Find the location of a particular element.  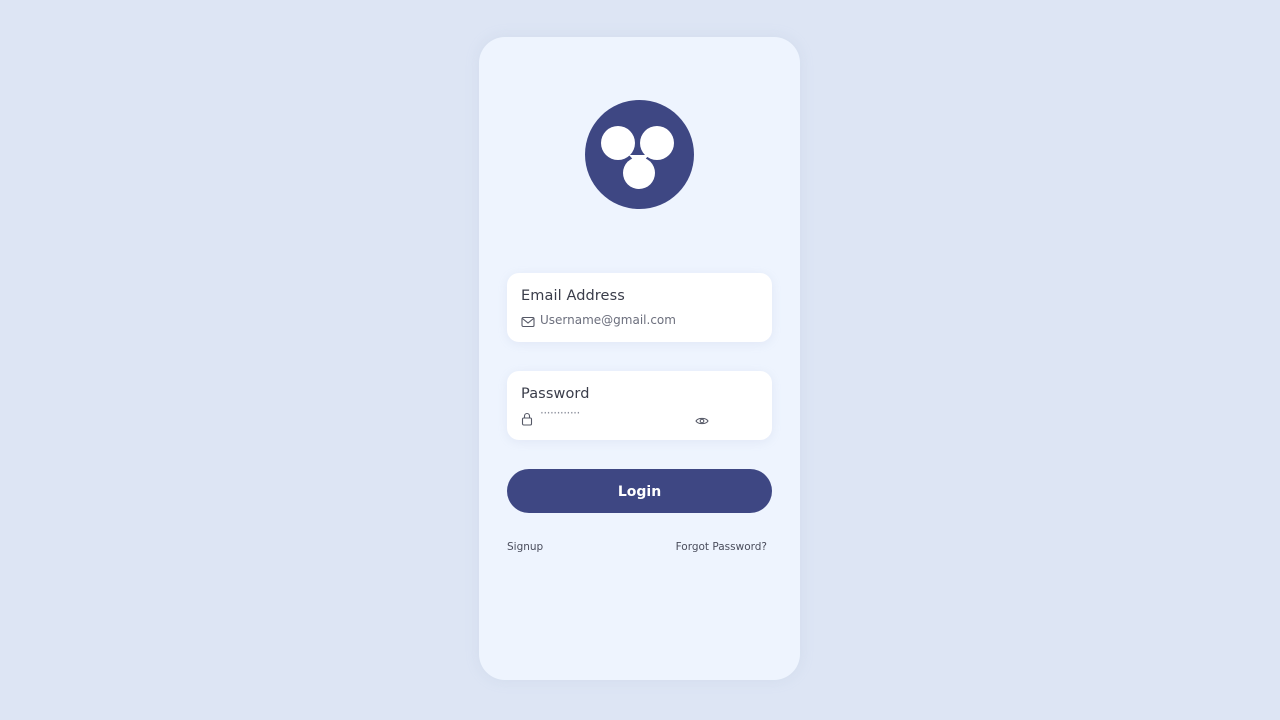

email-input: Username@gmail.com is located at coordinates (608, 320).